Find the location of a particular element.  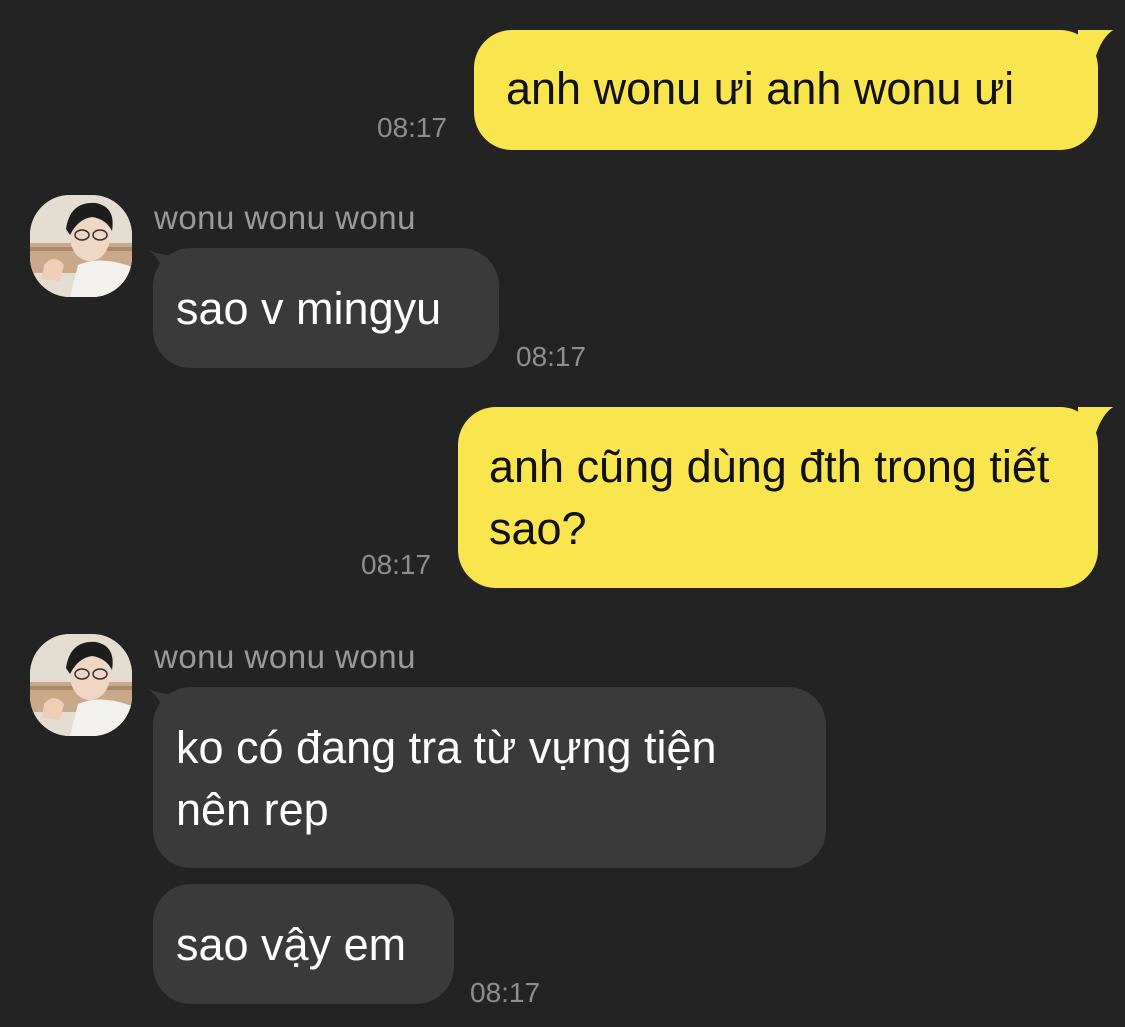

message-bubble: ko có đang tra từ vựng tiện nên rep is located at coordinates (489, 777).